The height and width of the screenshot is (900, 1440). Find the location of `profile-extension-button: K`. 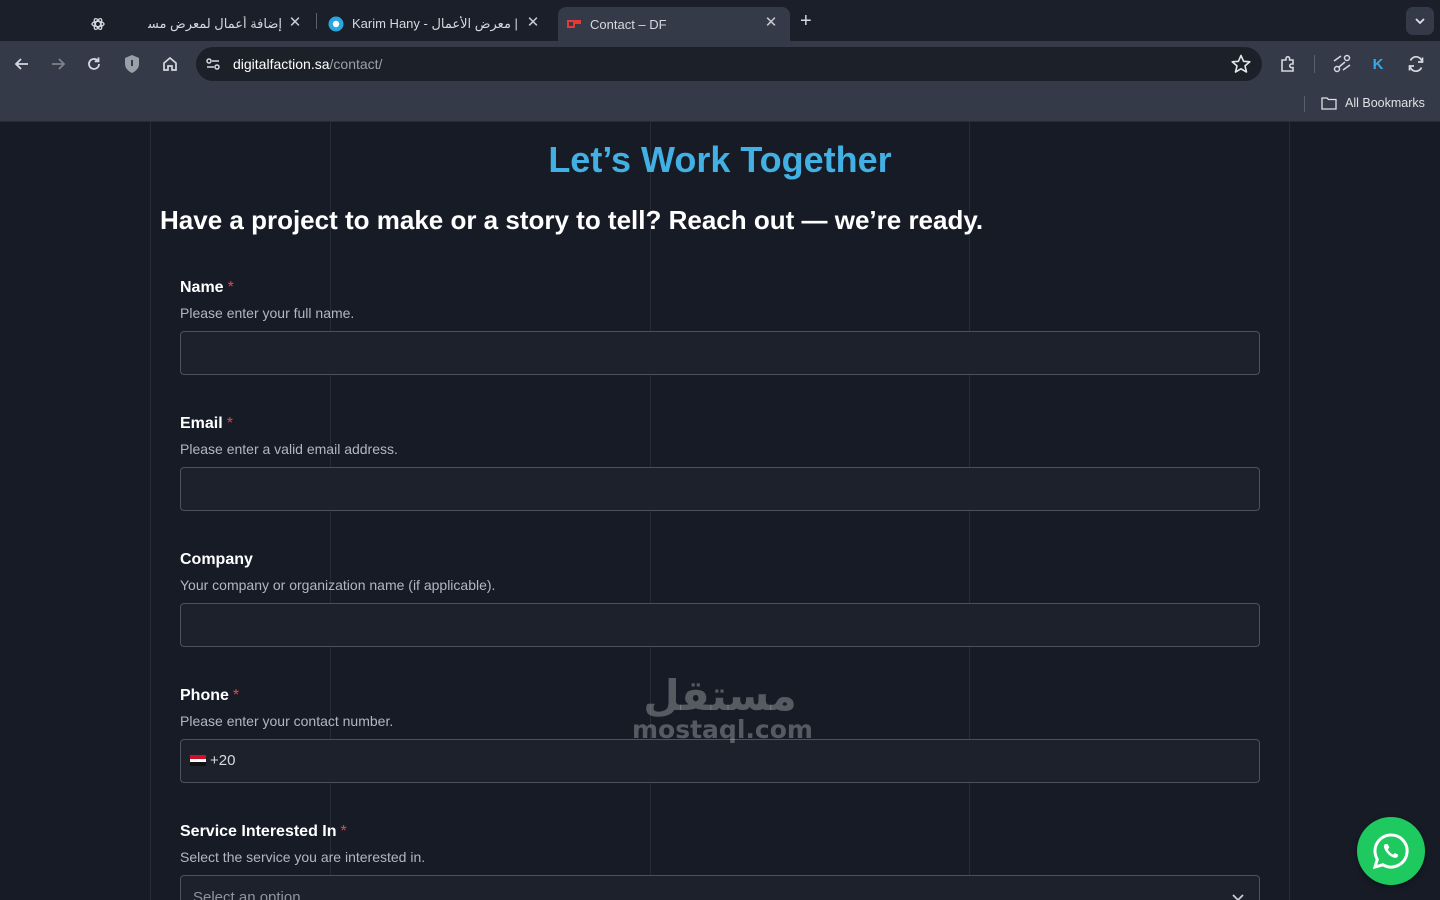

profile-extension-button: K is located at coordinates (1378, 64).